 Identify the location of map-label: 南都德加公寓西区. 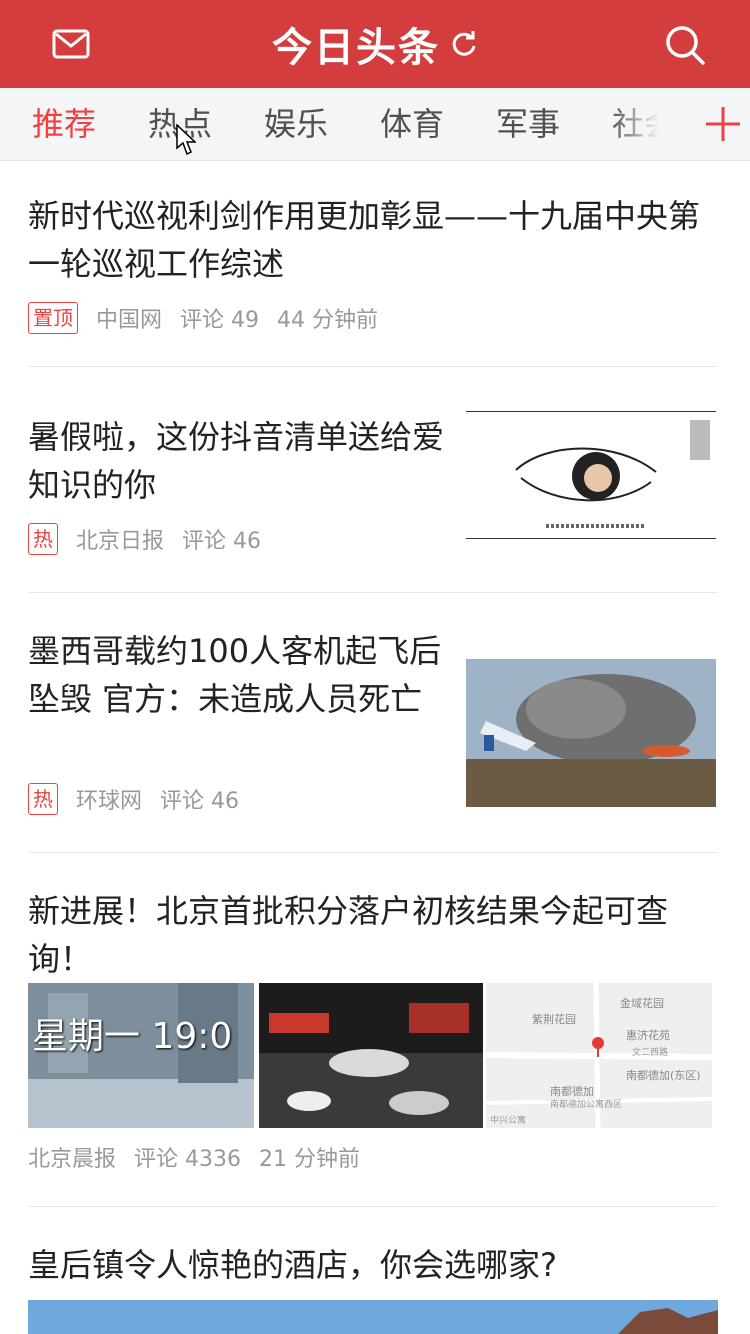
(586, 1105).